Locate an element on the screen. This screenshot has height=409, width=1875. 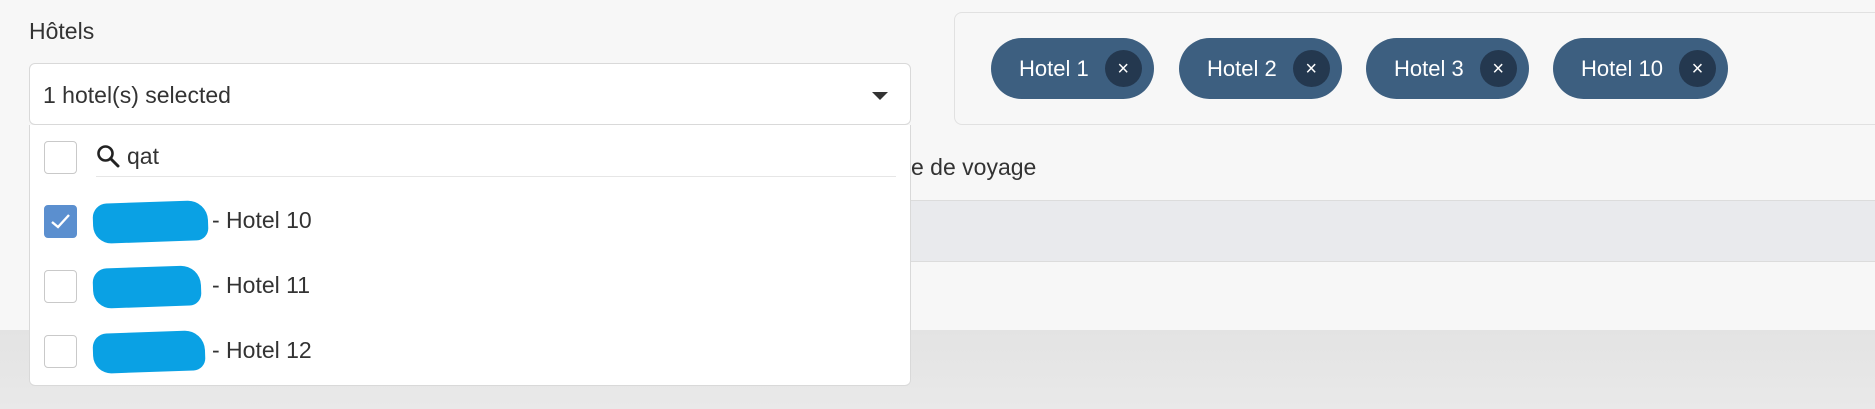
chip-hotel: Hotel 1 × is located at coordinates (1072, 68).